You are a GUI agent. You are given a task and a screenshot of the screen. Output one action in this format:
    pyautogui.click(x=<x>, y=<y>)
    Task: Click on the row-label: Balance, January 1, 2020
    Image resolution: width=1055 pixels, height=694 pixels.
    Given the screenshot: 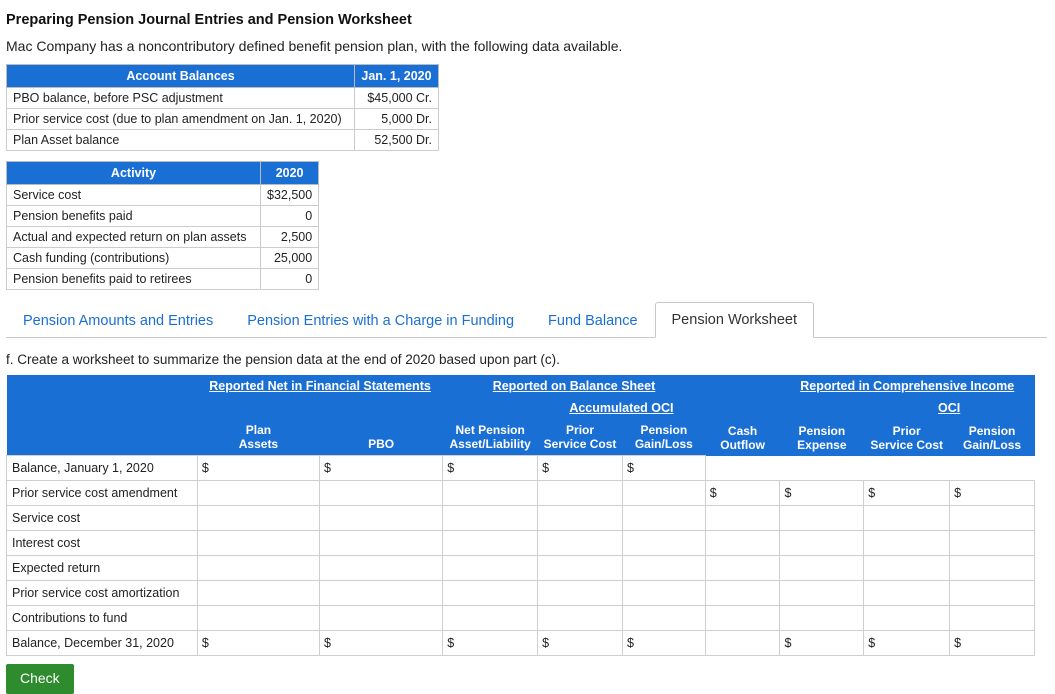 What is the action you would take?
    pyautogui.click(x=102, y=468)
    